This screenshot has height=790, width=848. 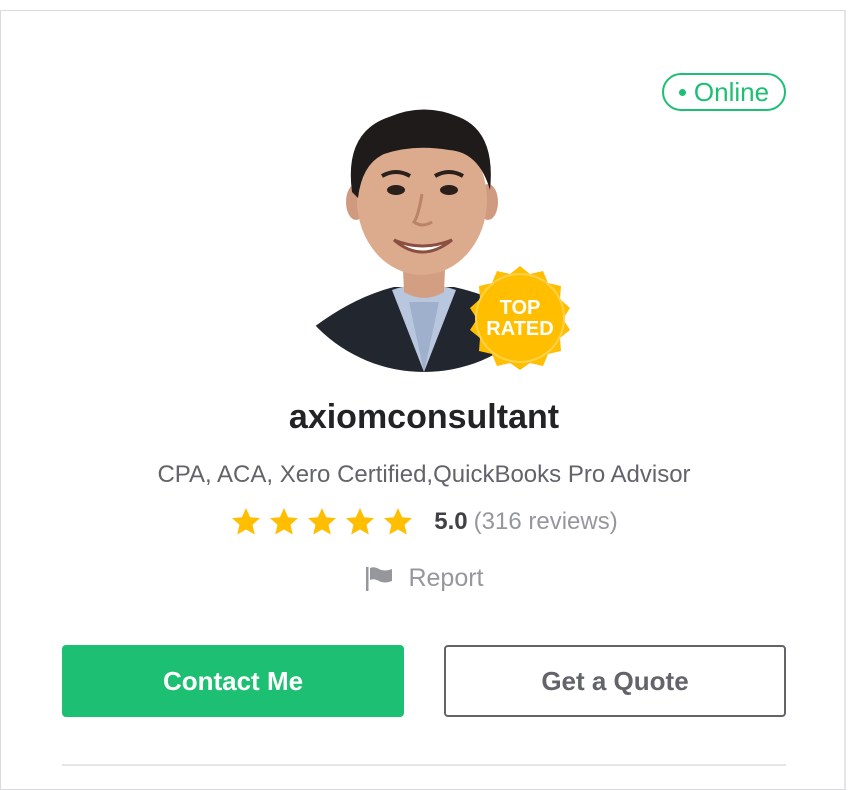 What do you see at coordinates (615, 681) in the screenshot?
I see `get-a-quote-button: Get a Quote` at bounding box center [615, 681].